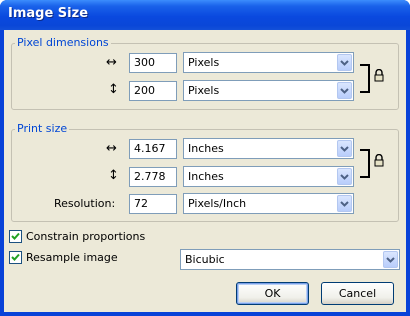 This screenshot has height=316, width=410. Describe the element at coordinates (365, 163) in the screenshot. I see `print-constrain-bracket` at that location.